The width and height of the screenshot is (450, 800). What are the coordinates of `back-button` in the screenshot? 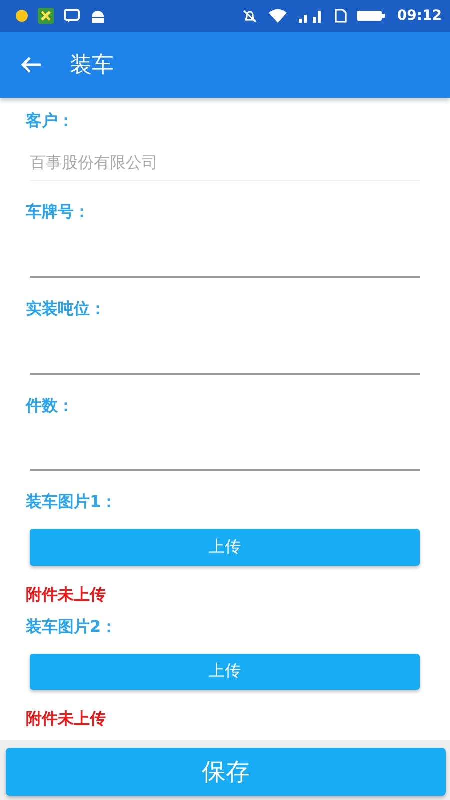 It's located at (31, 65).